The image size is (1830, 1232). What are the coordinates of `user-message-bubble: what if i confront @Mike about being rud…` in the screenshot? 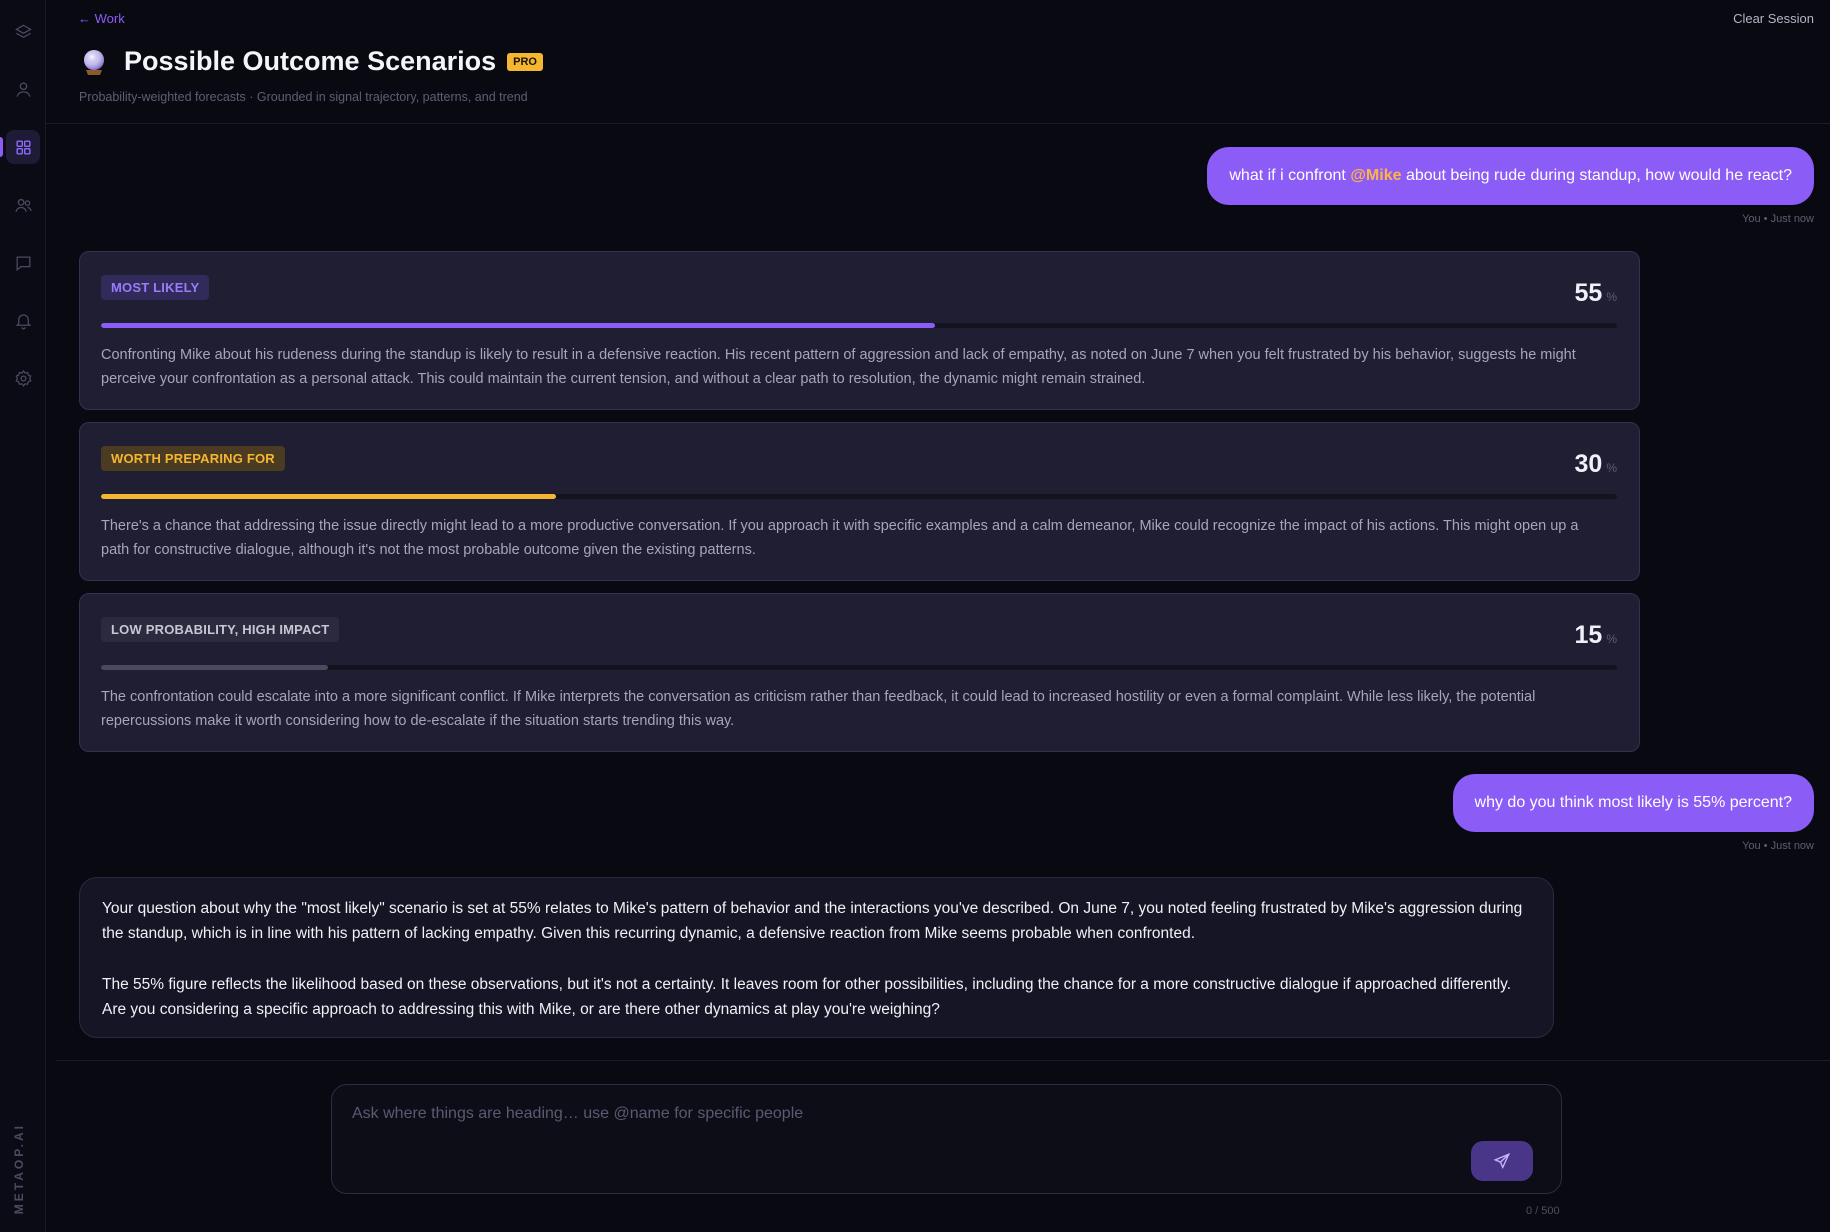 It's located at (1510, 176).